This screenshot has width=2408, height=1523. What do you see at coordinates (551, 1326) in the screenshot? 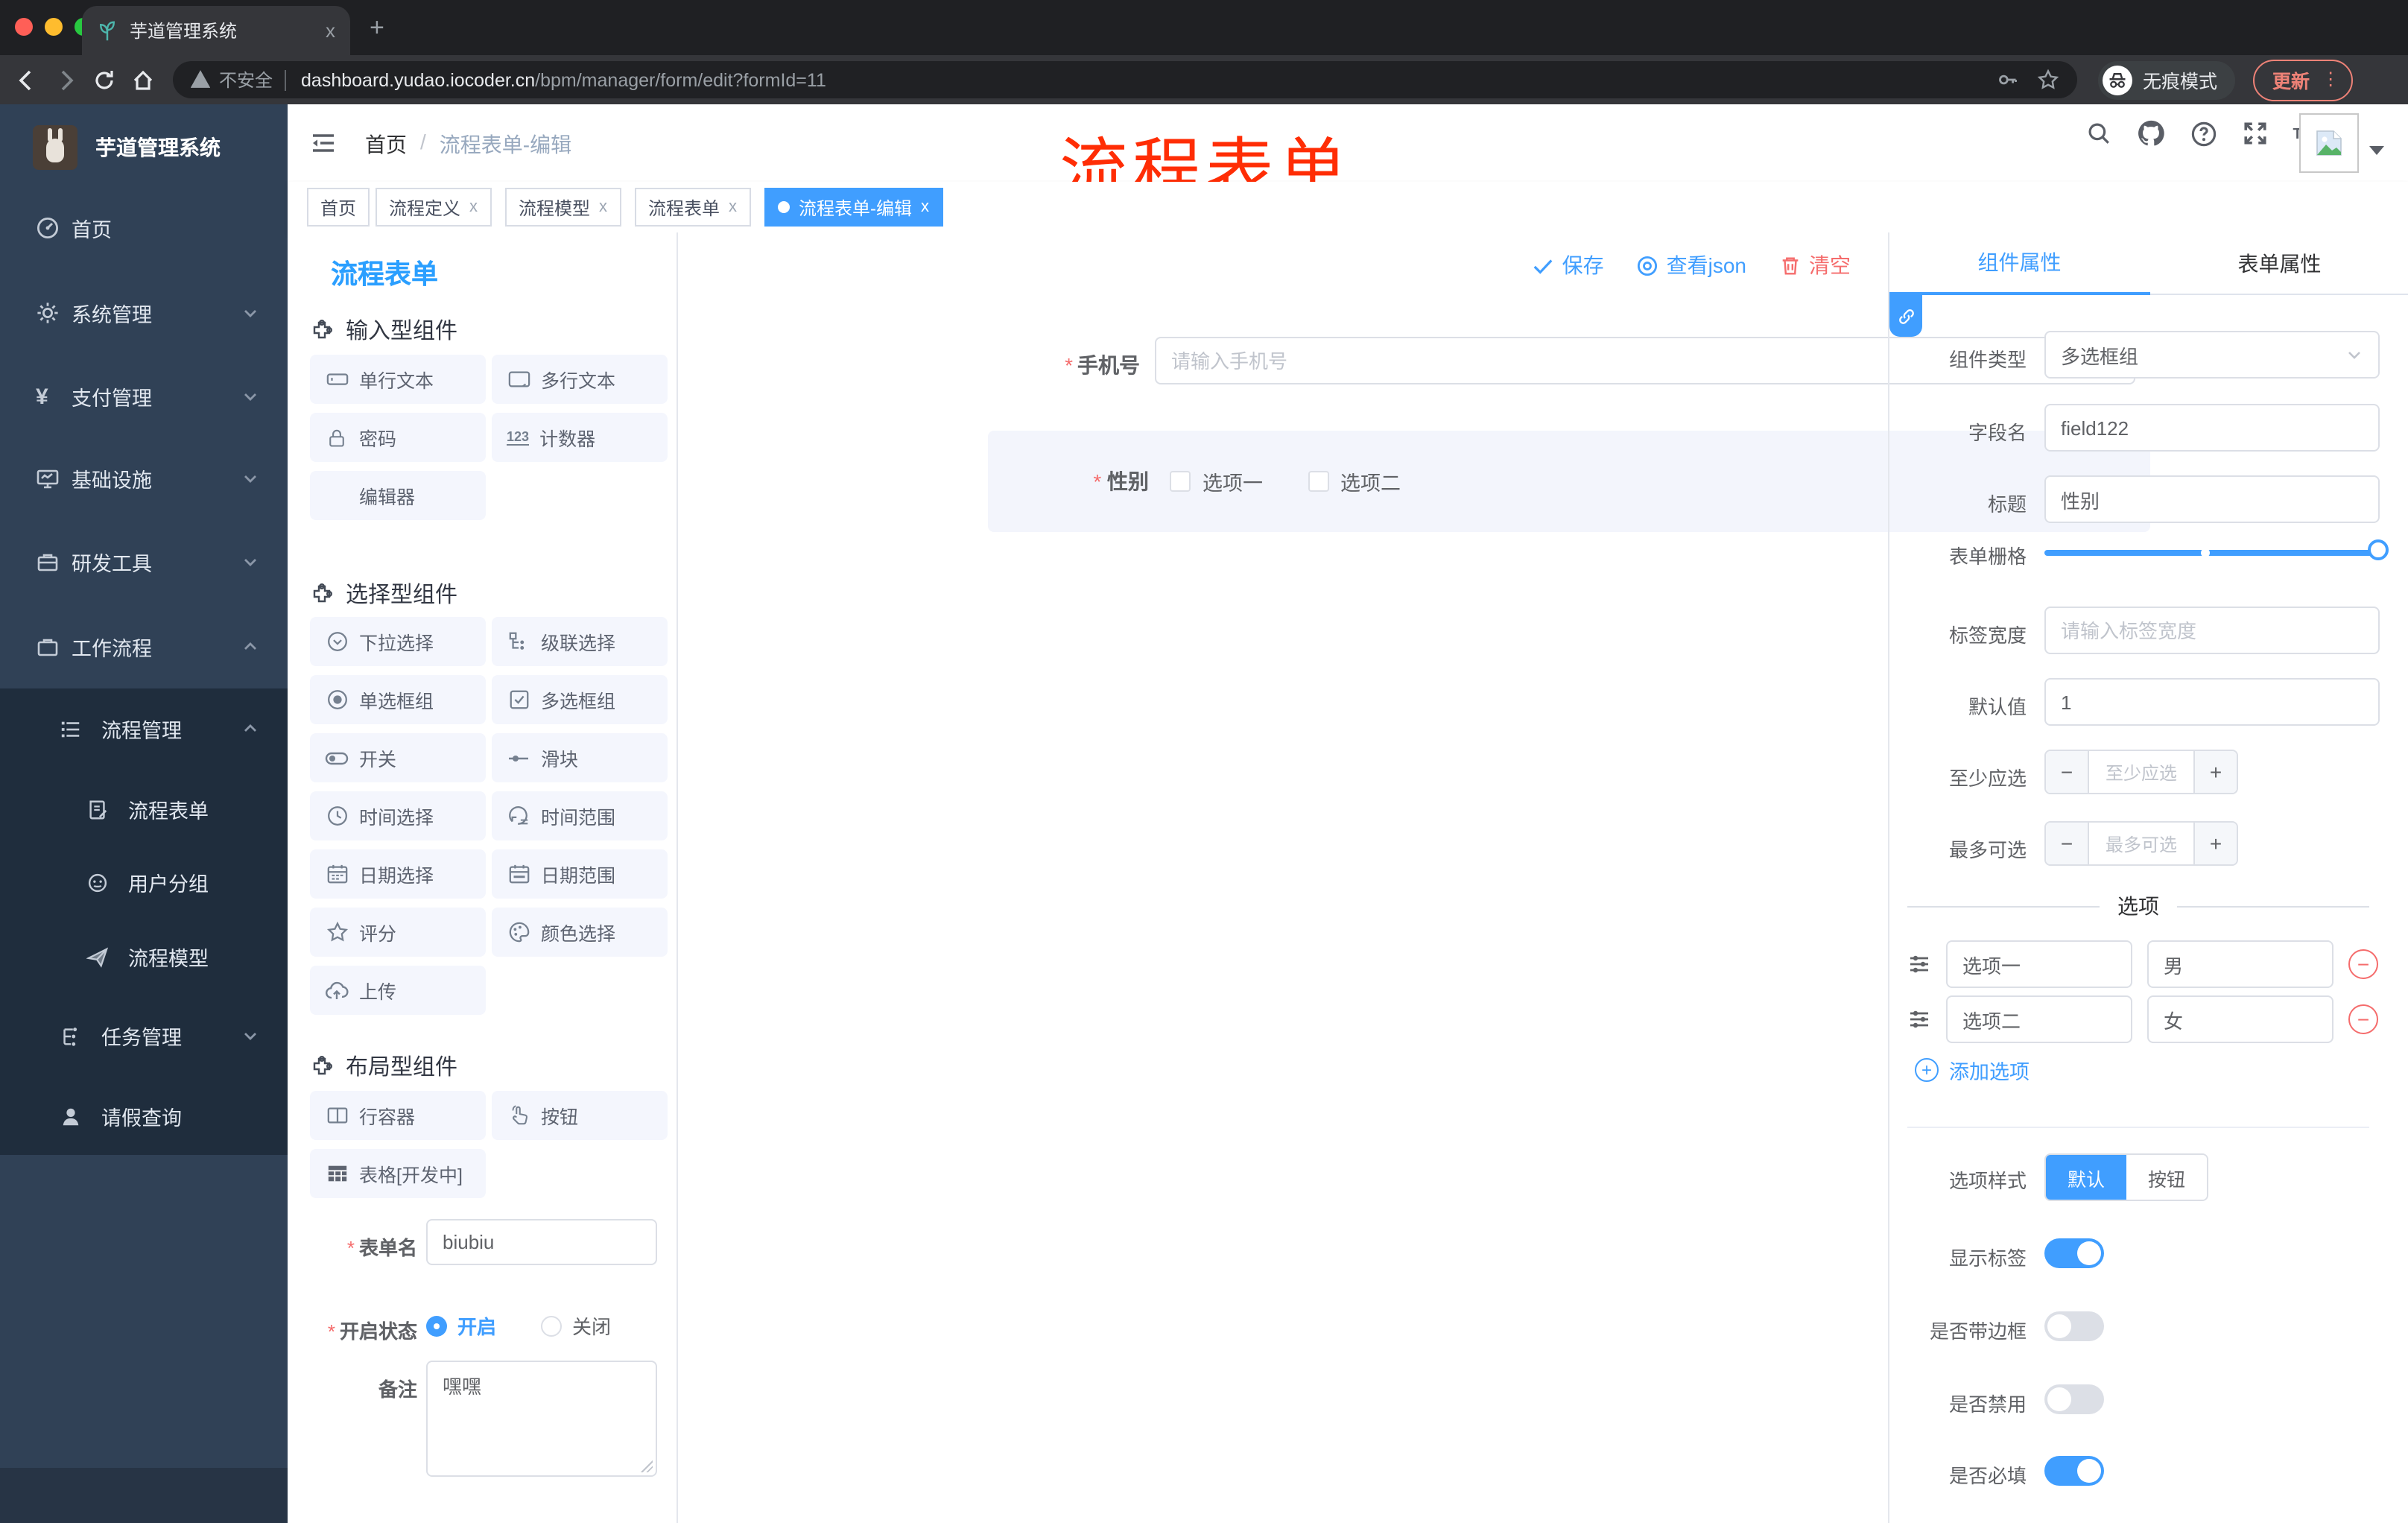
I see `radio-unselected-icon` at bounding box center [551, 1326].